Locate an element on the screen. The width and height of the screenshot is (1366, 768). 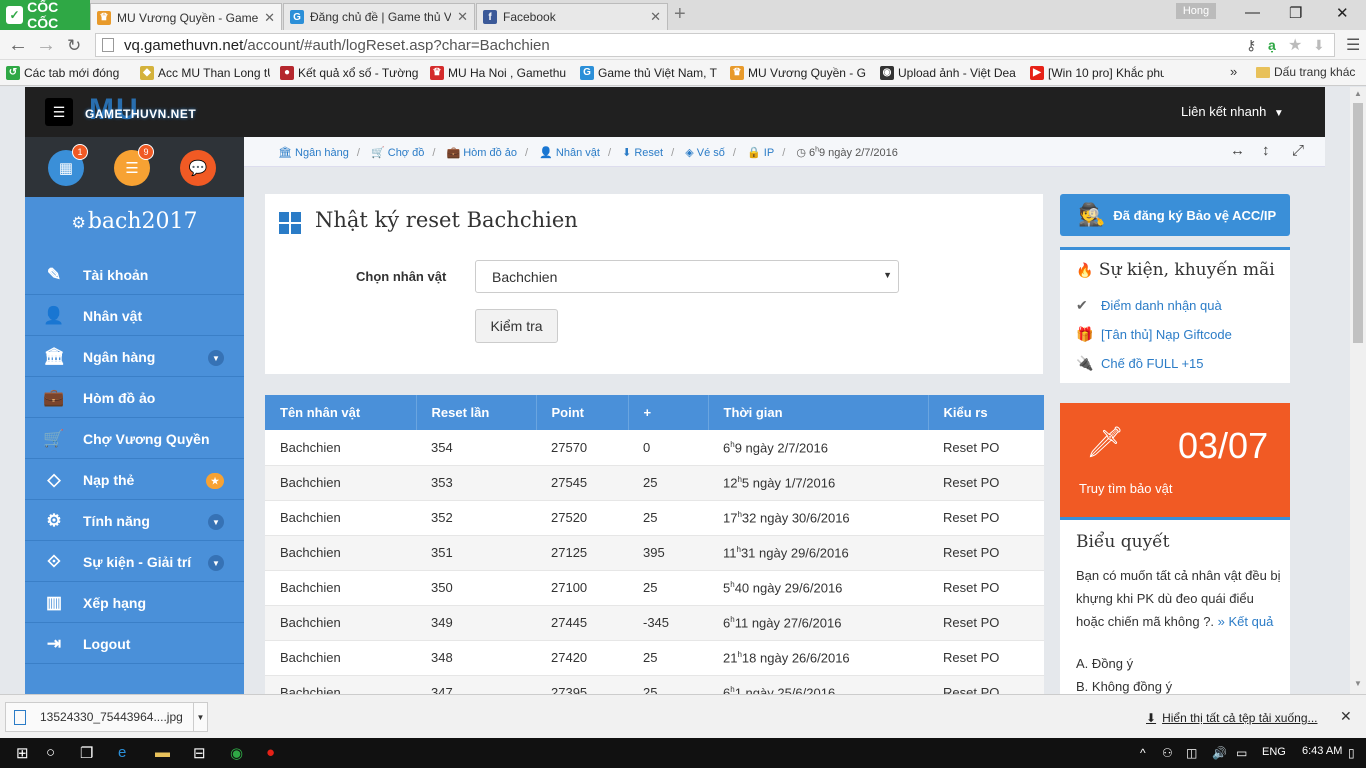
download-icon: ⬇ is located at coordinates (1319, 45).